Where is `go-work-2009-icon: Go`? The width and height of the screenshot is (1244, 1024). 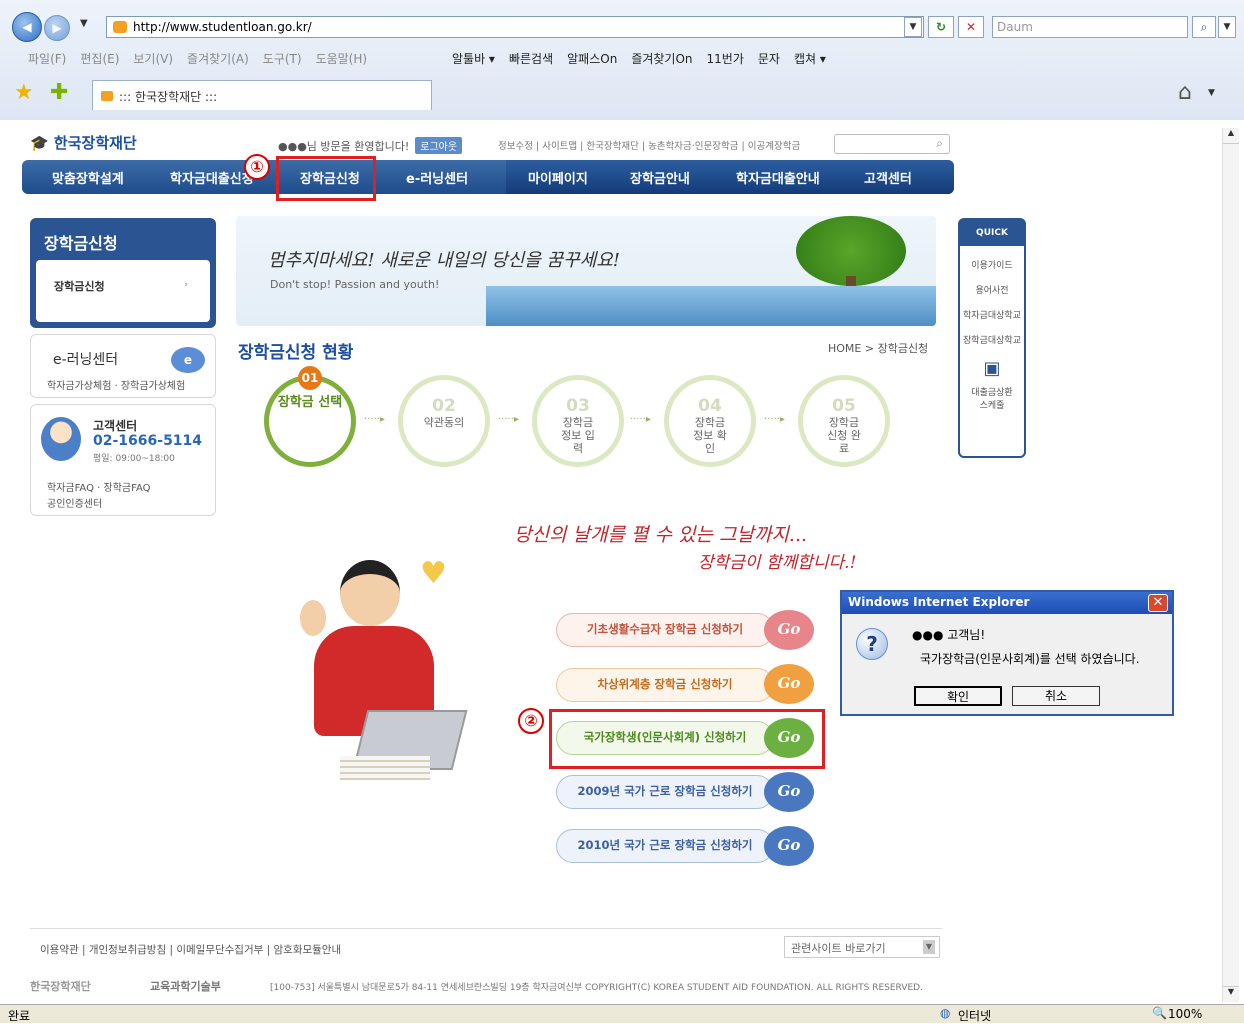
go-work-2009-icon: Go is located at coordinates (789, 792).